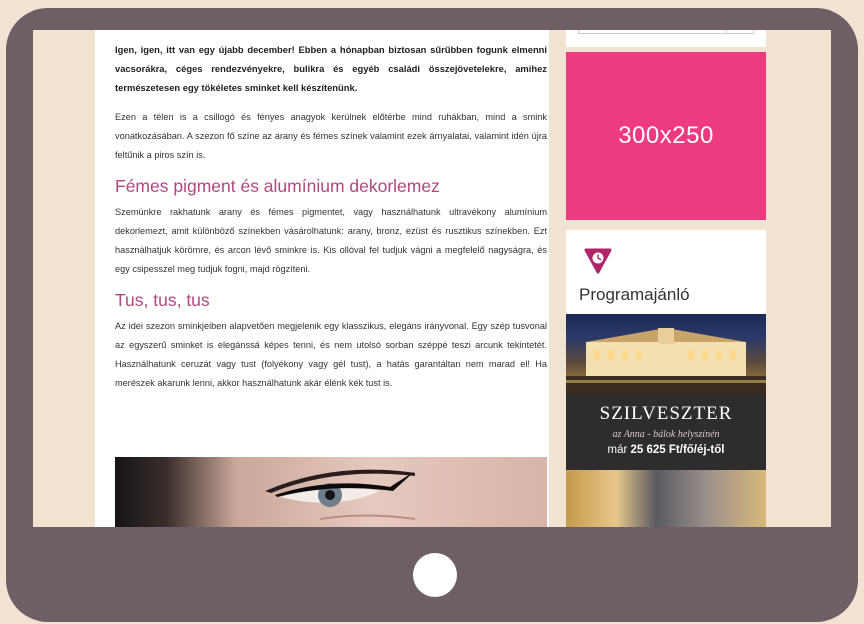  Describe the element at coordinates (666, 498) in the screenshot. I see `event-photo-interior` at that location.